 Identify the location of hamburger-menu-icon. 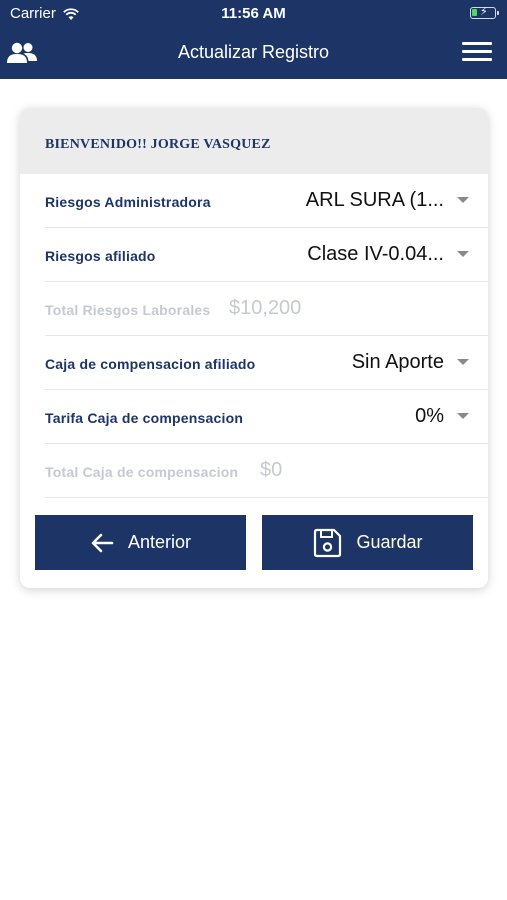
(477, 53).